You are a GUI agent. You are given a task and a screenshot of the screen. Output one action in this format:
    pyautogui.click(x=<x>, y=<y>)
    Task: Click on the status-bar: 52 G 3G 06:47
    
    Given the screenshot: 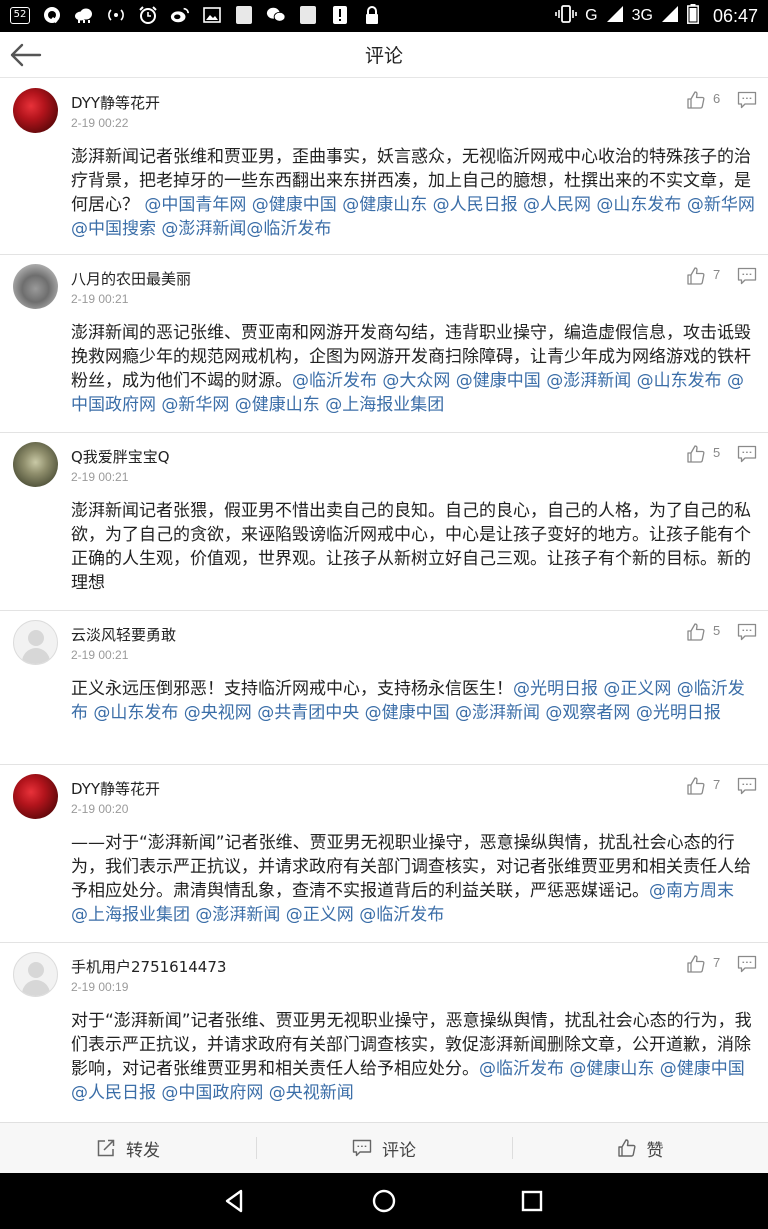 What is the action you would take?
    pyautogui.click(x=384, y=16)
    